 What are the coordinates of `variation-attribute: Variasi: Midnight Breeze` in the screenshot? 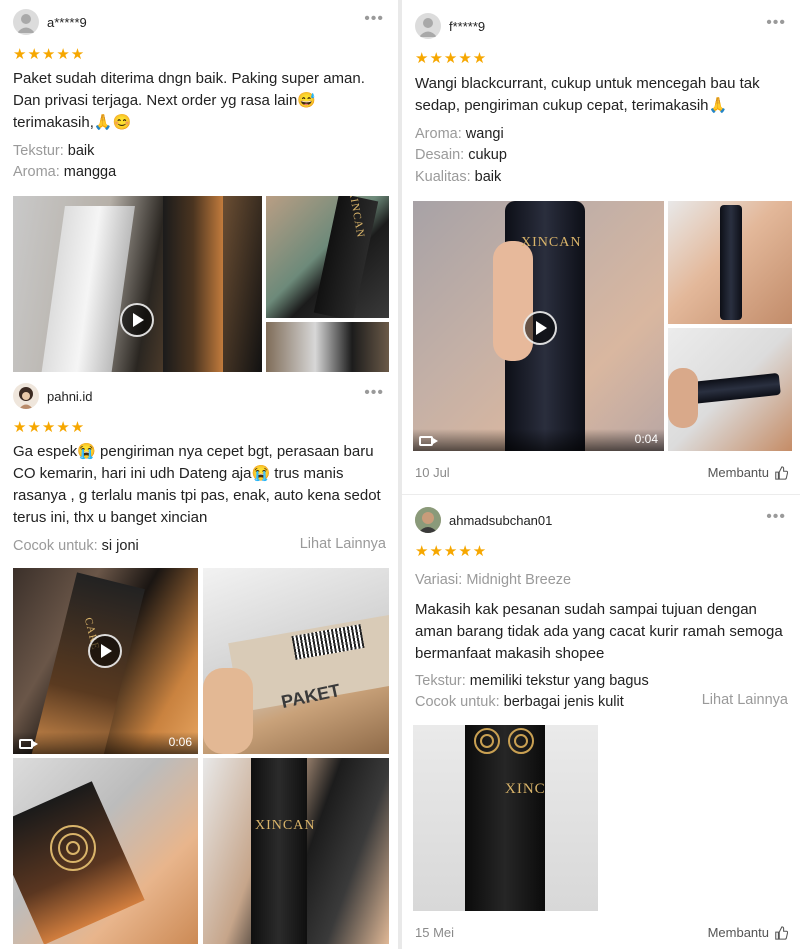 It's located at (493, 580).